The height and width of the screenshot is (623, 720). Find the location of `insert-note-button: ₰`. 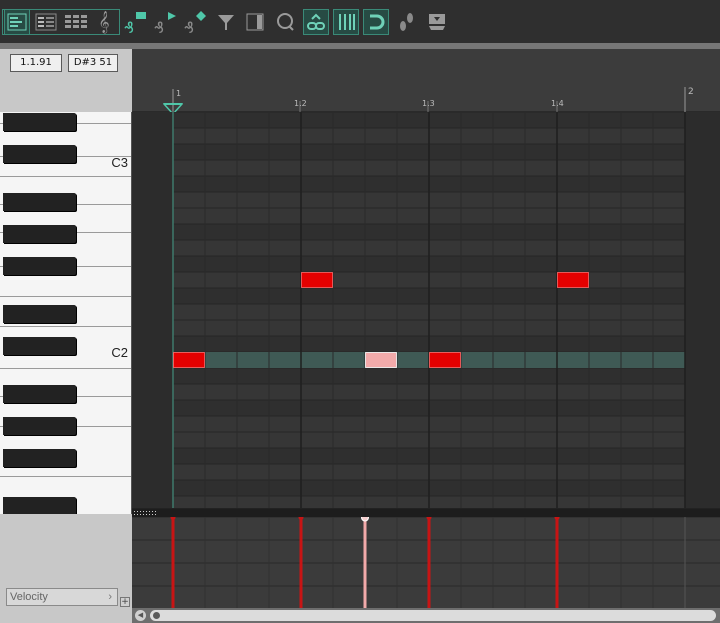

insert-note-button: ₰ is located at coordinates (136, 22).